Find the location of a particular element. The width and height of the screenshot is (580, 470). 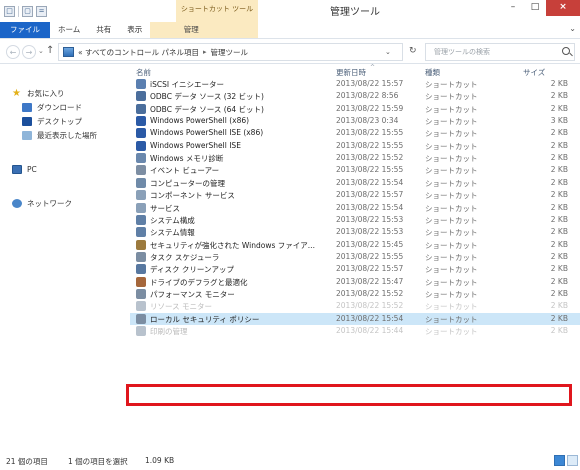

breadcrumb-admin-tools: 管理ツール is located at coordinates (230, 52).